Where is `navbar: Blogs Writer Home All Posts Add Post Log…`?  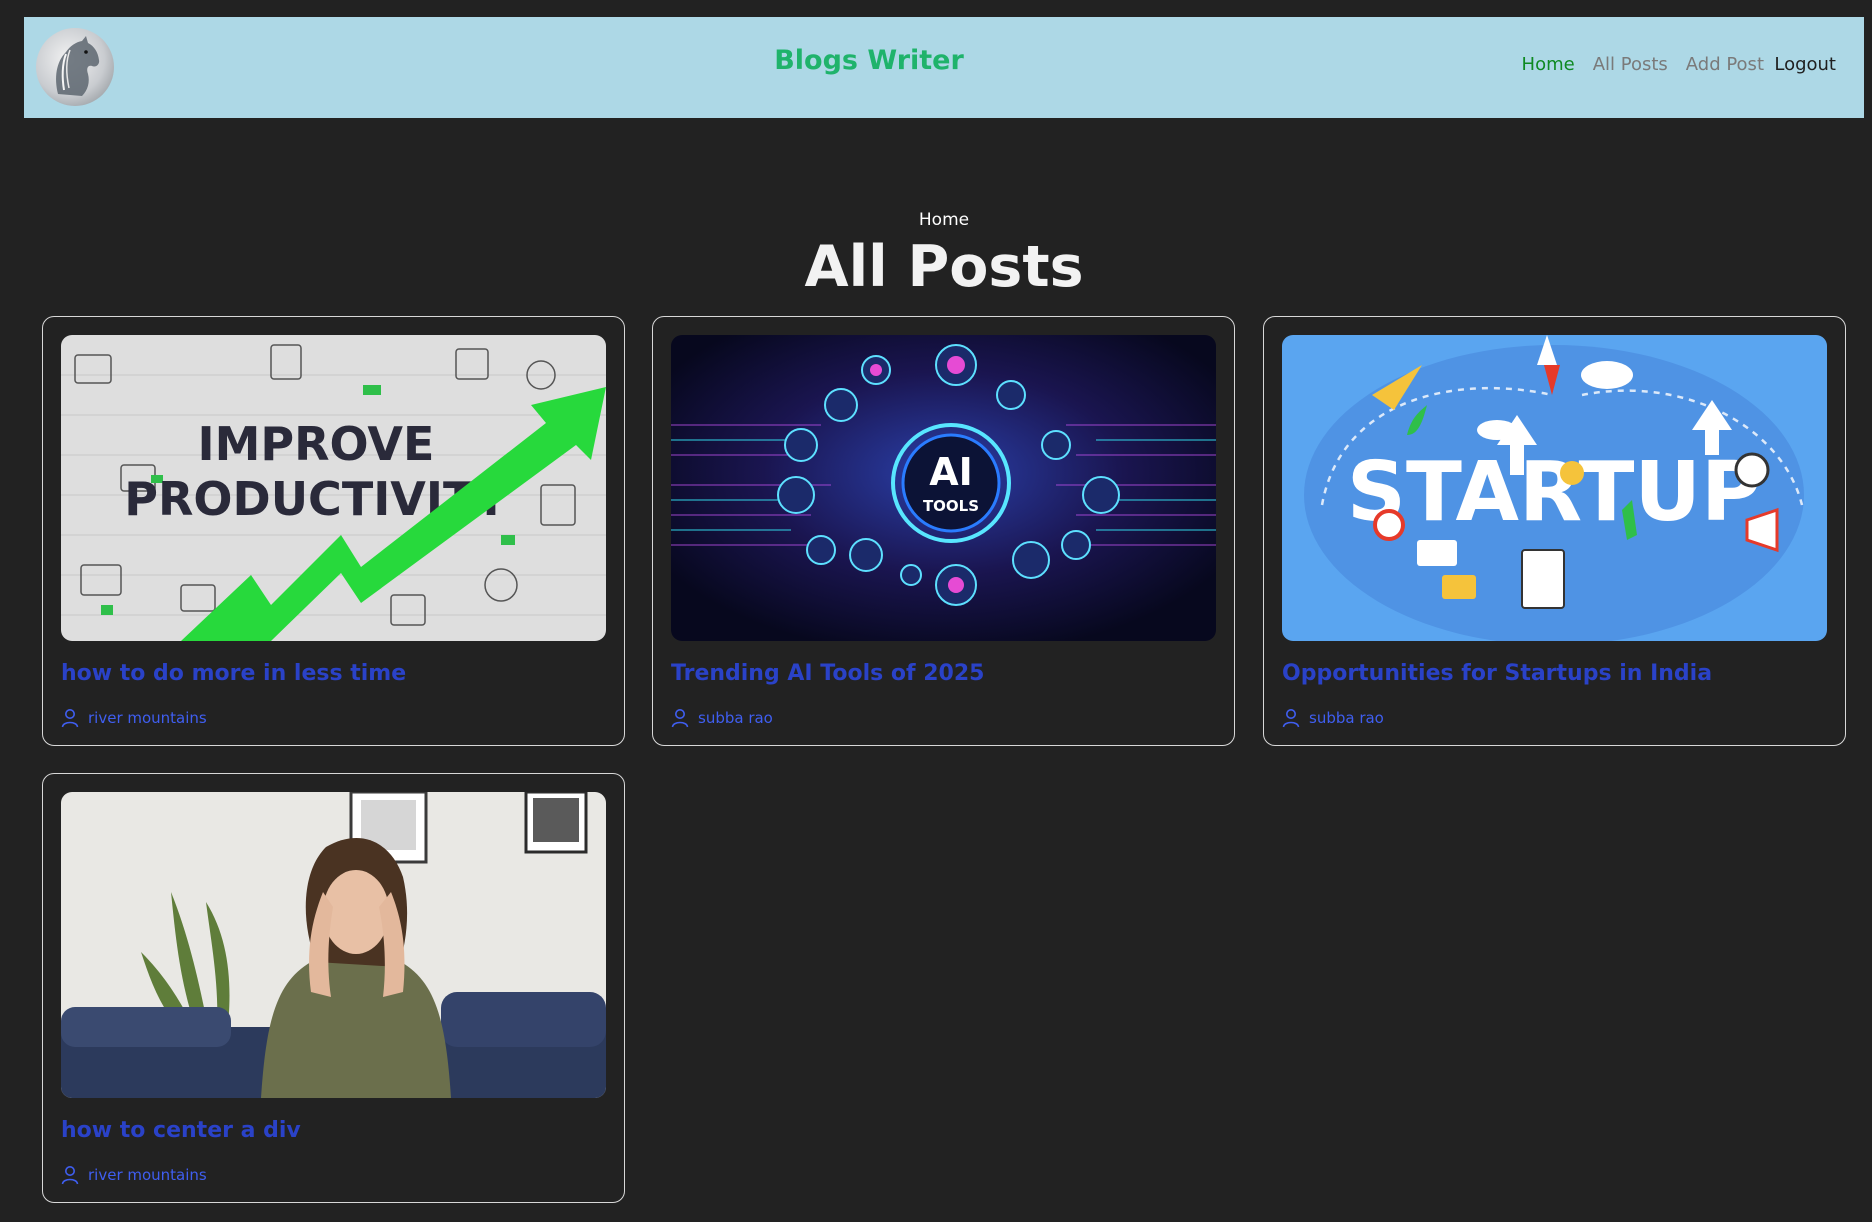
navbar: Blogs Writer Home All Posts Add Post Log… is located at coordinates (944, 67).